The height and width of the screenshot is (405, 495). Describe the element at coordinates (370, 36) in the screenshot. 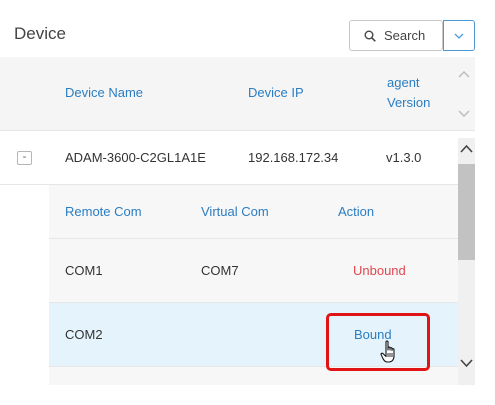

I see `search-icon` at that location.